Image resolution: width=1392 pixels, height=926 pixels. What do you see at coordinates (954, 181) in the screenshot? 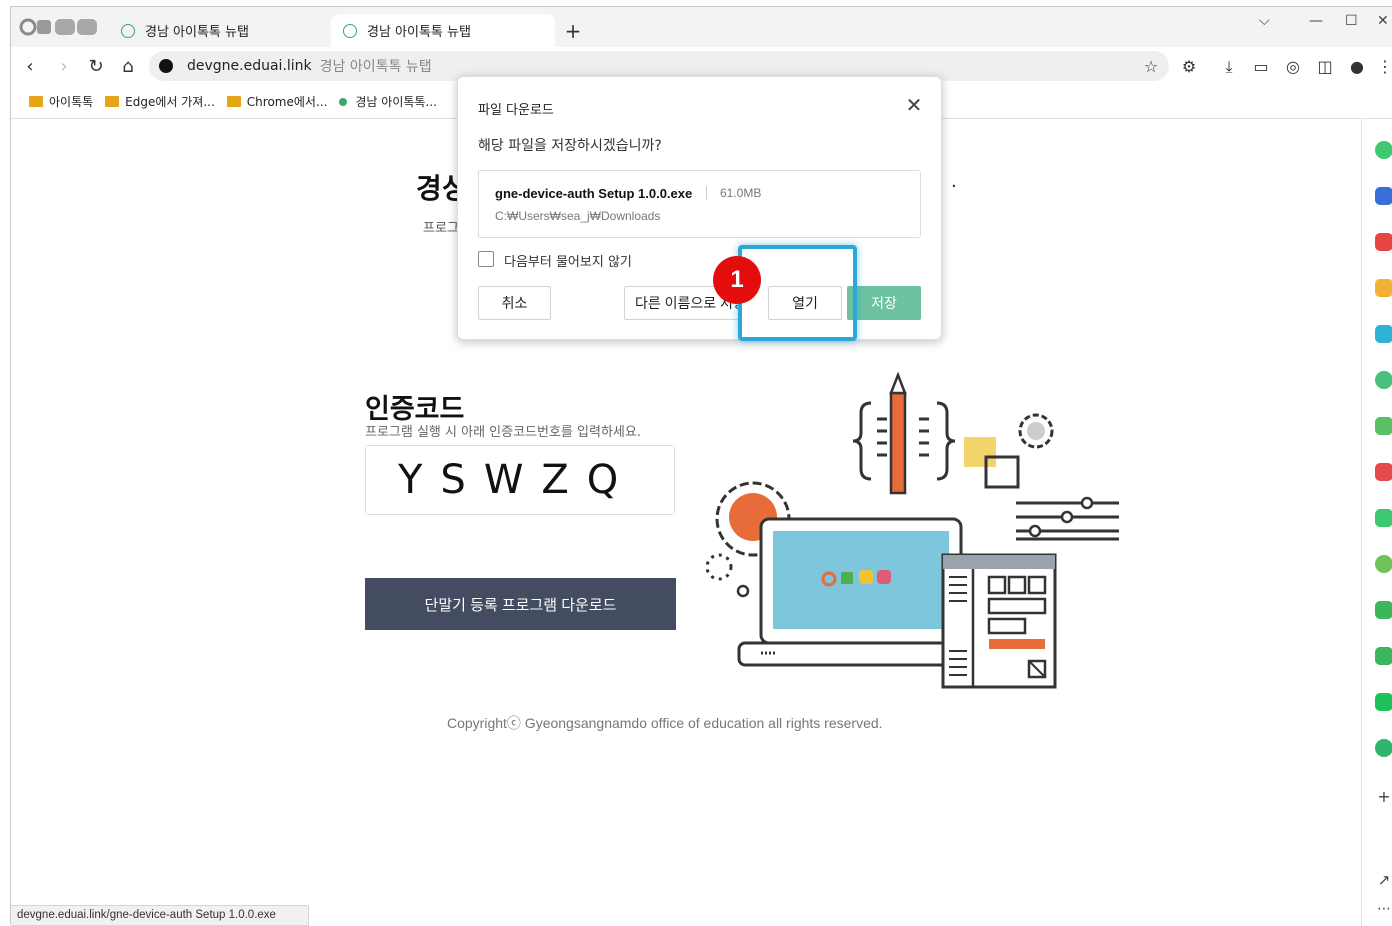
I see `page-title-end: .` at bounding box center [954, 181].